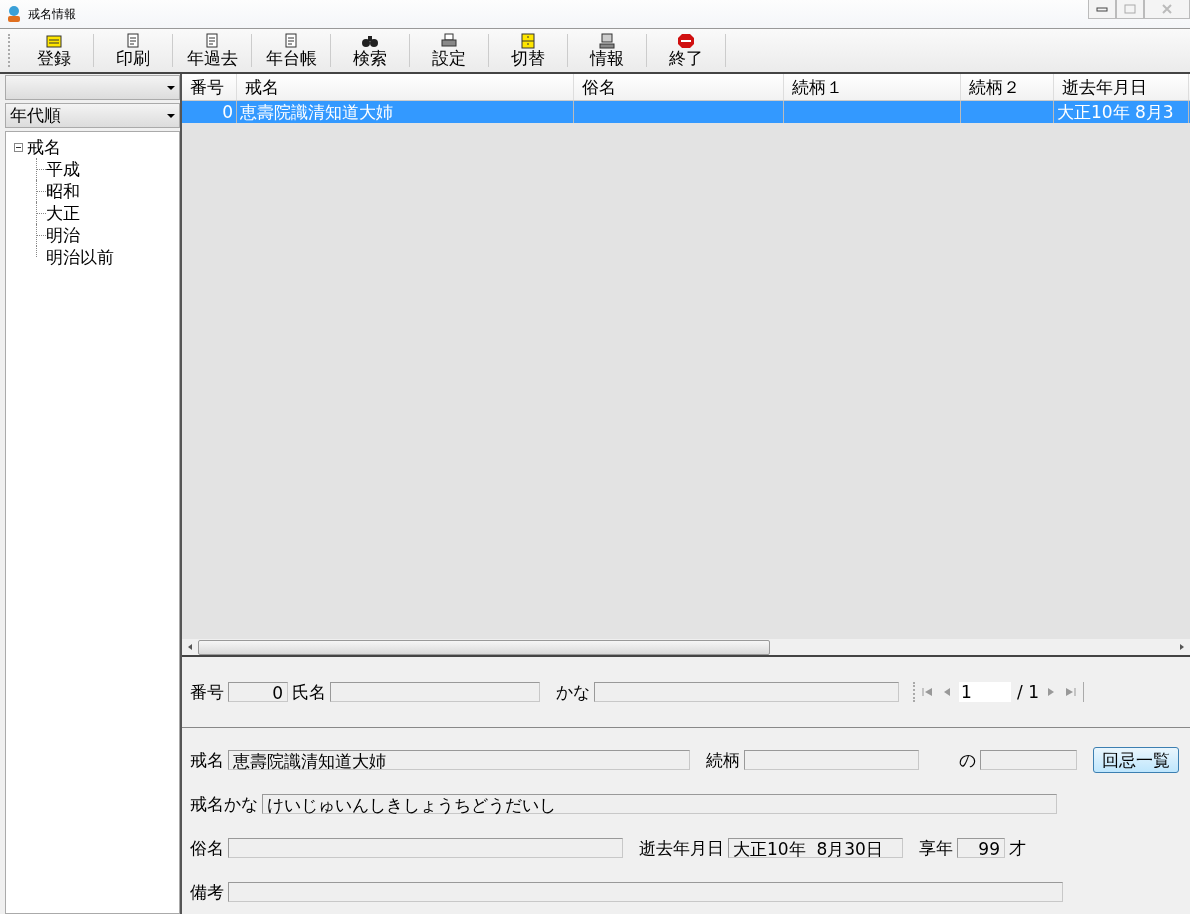  I want to click on collapse-icon, so click(18, 147).